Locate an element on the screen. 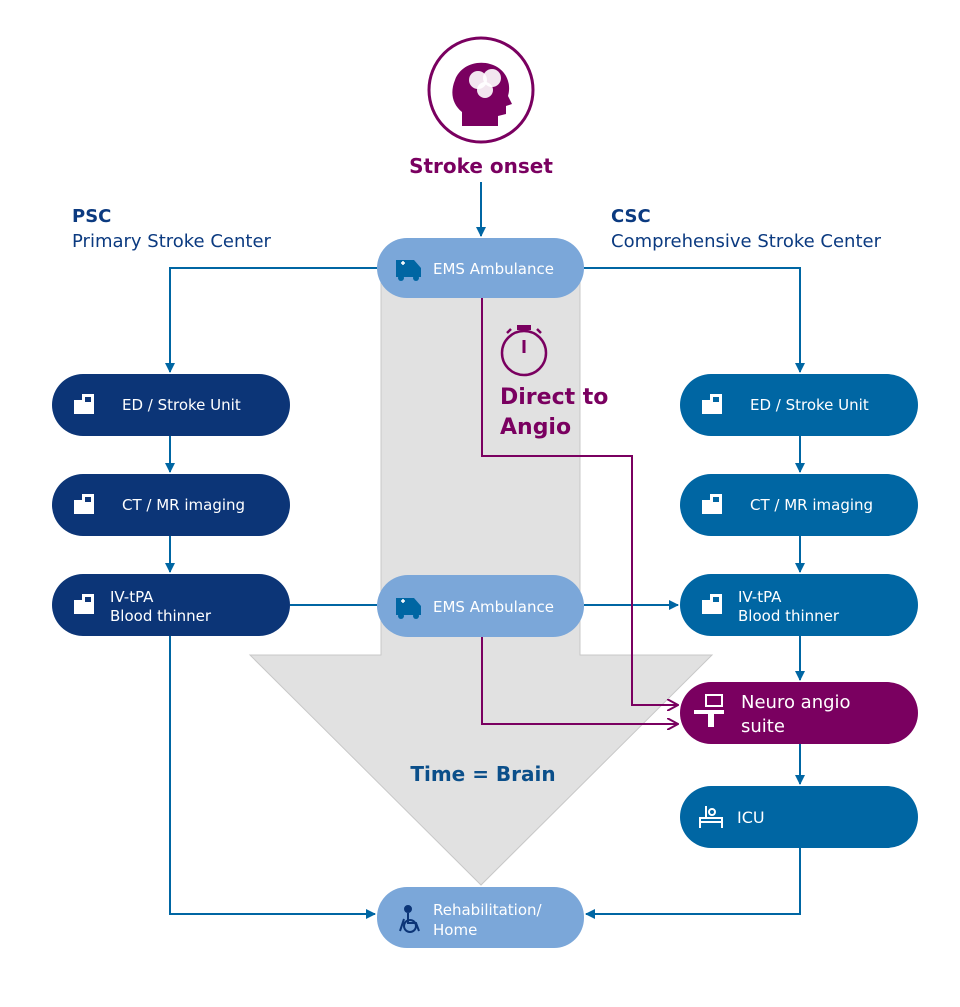 Image resolution: width=960 pixels, height=1007 pixels. neuro-angio-suite-node: Neuro angio suite is located at coordinates (799, 713).